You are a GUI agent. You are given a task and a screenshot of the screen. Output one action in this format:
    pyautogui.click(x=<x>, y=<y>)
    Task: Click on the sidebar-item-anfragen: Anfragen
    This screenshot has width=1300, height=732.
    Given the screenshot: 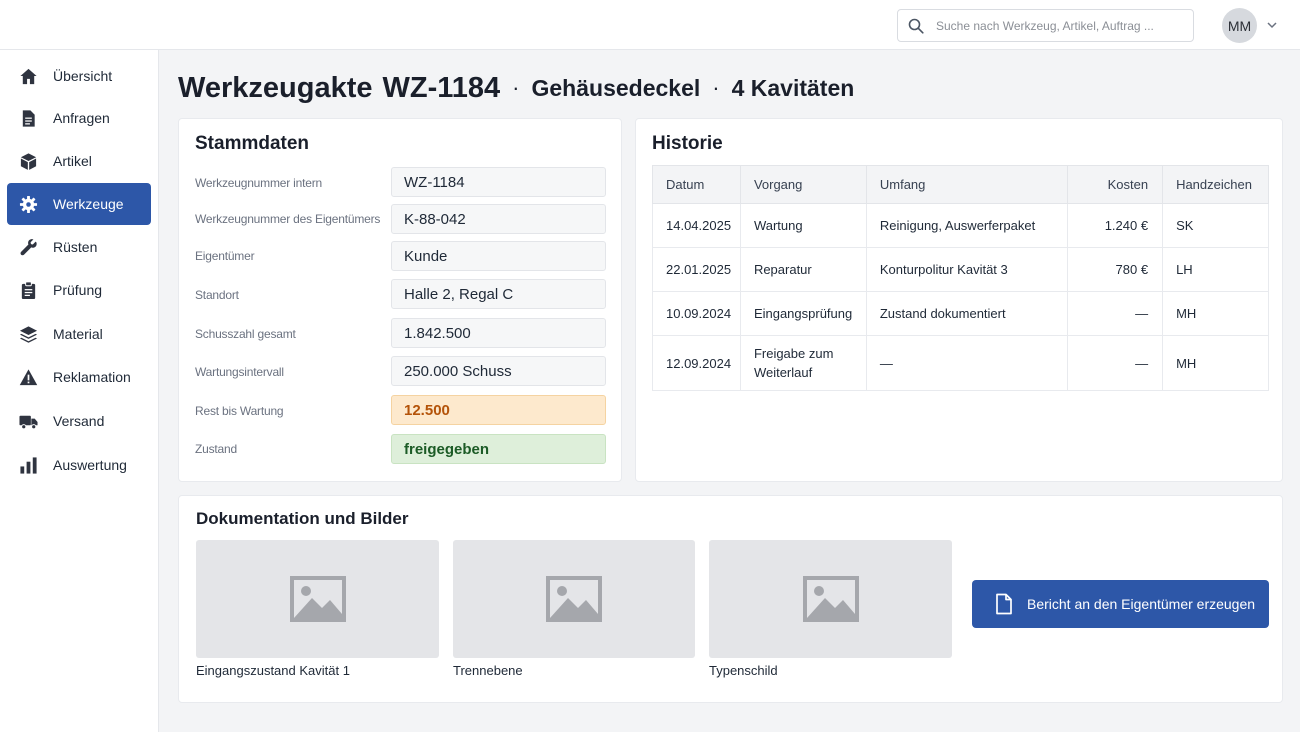 What is the action you would take?
    pyautogui.click(x=79, y=118)
    